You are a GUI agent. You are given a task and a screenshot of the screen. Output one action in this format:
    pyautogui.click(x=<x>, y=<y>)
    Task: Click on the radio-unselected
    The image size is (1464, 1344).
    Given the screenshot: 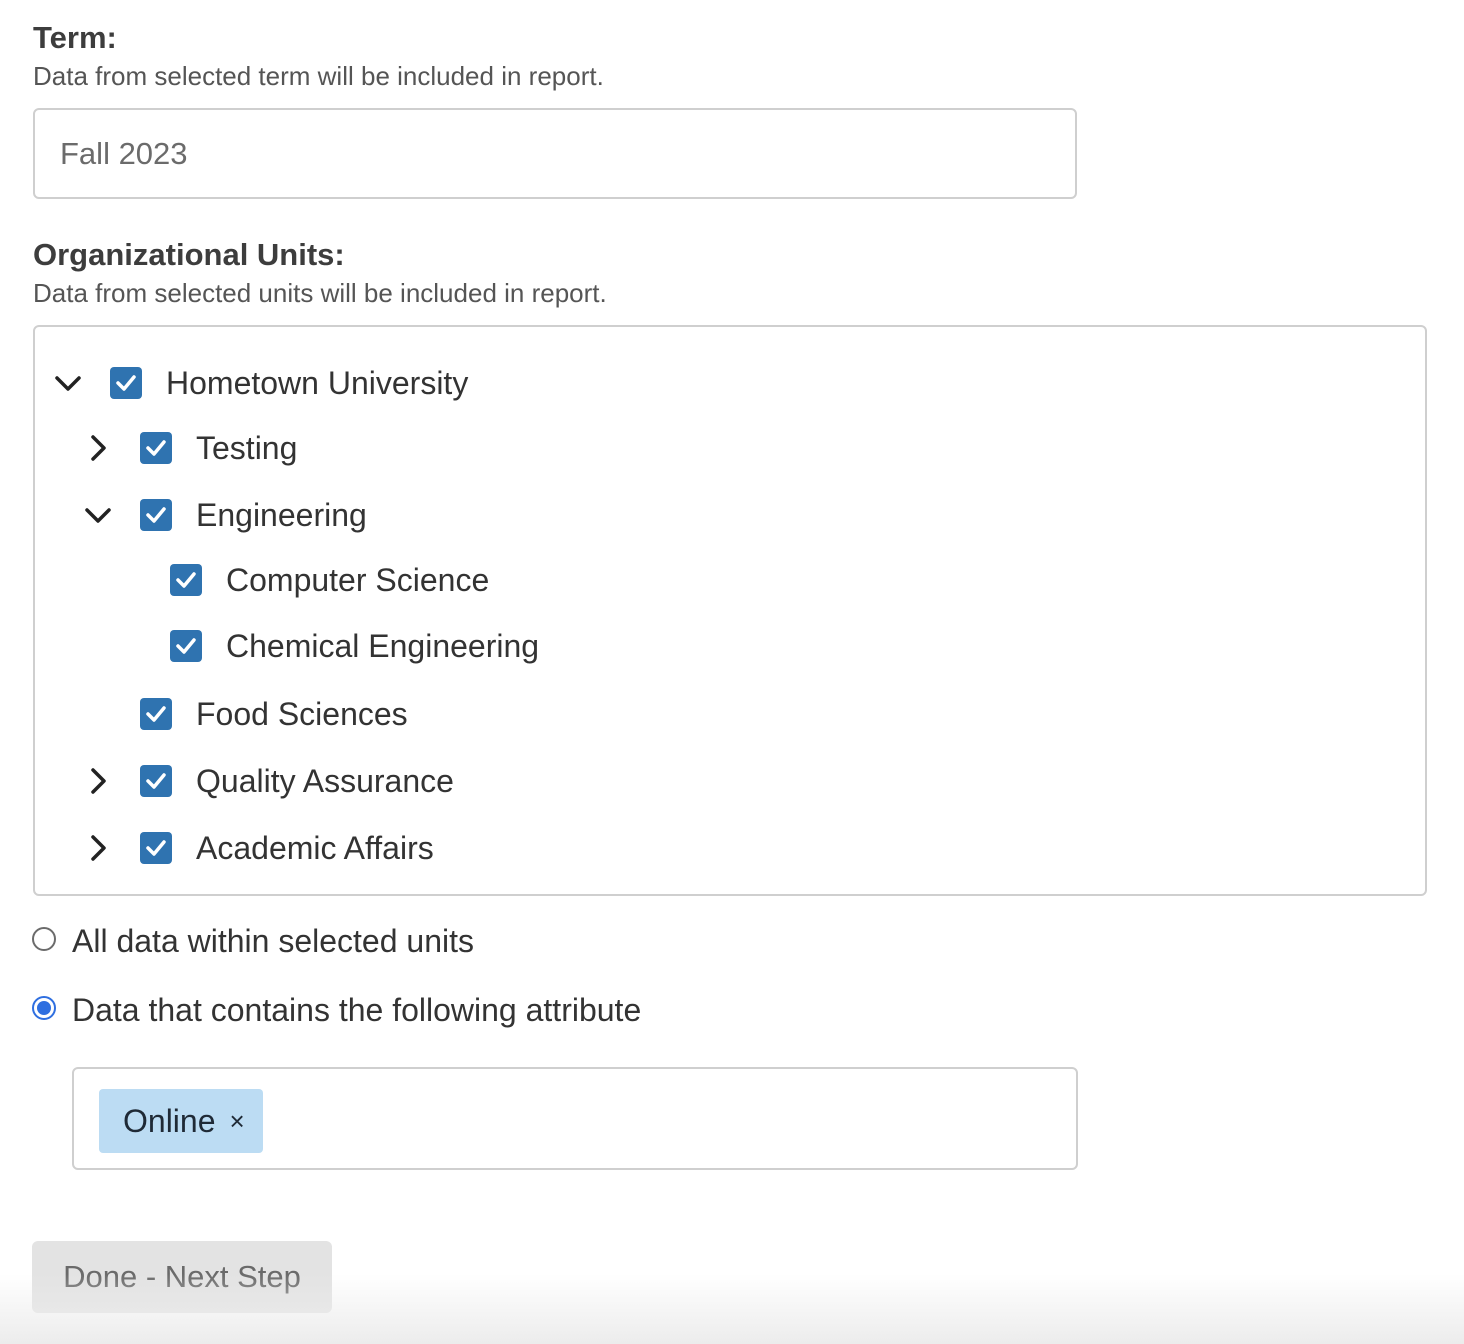 What is the action you would take?
    pyautogui.click(x=44, y=939)
    